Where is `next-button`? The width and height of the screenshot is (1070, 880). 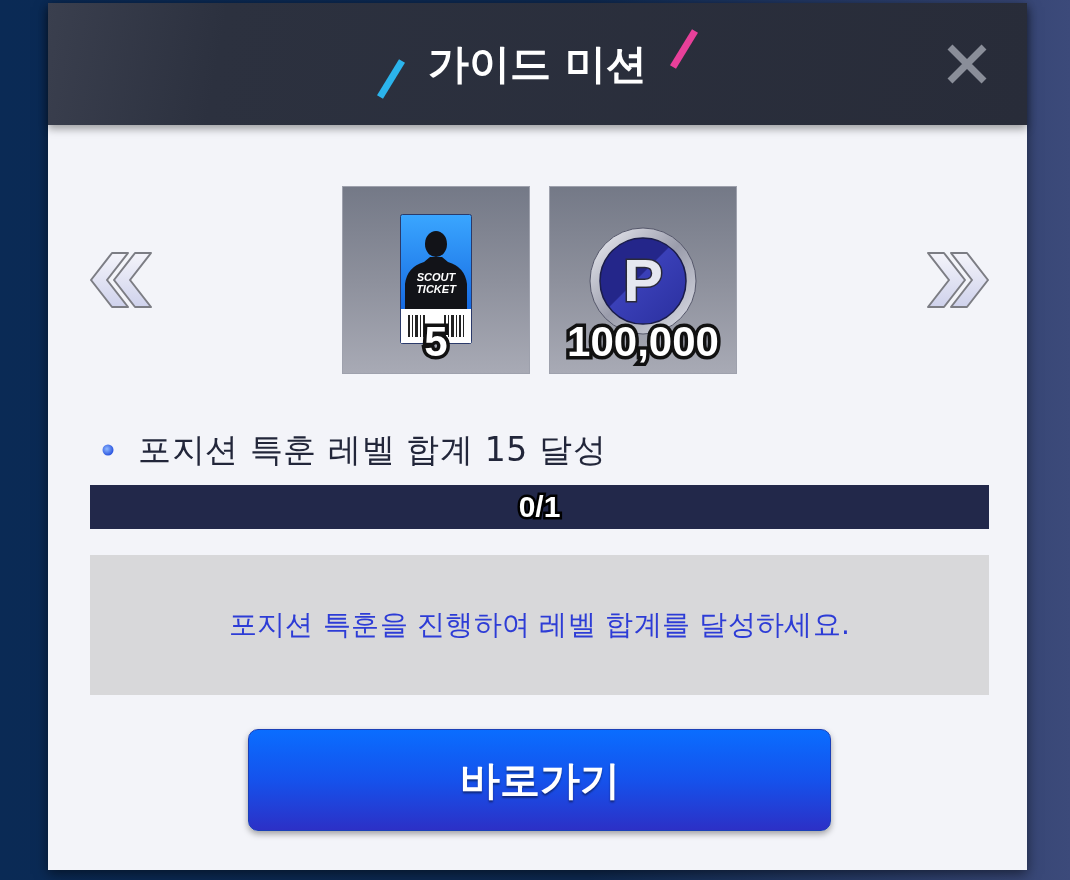
next-button is located at coordinates (958, 280).